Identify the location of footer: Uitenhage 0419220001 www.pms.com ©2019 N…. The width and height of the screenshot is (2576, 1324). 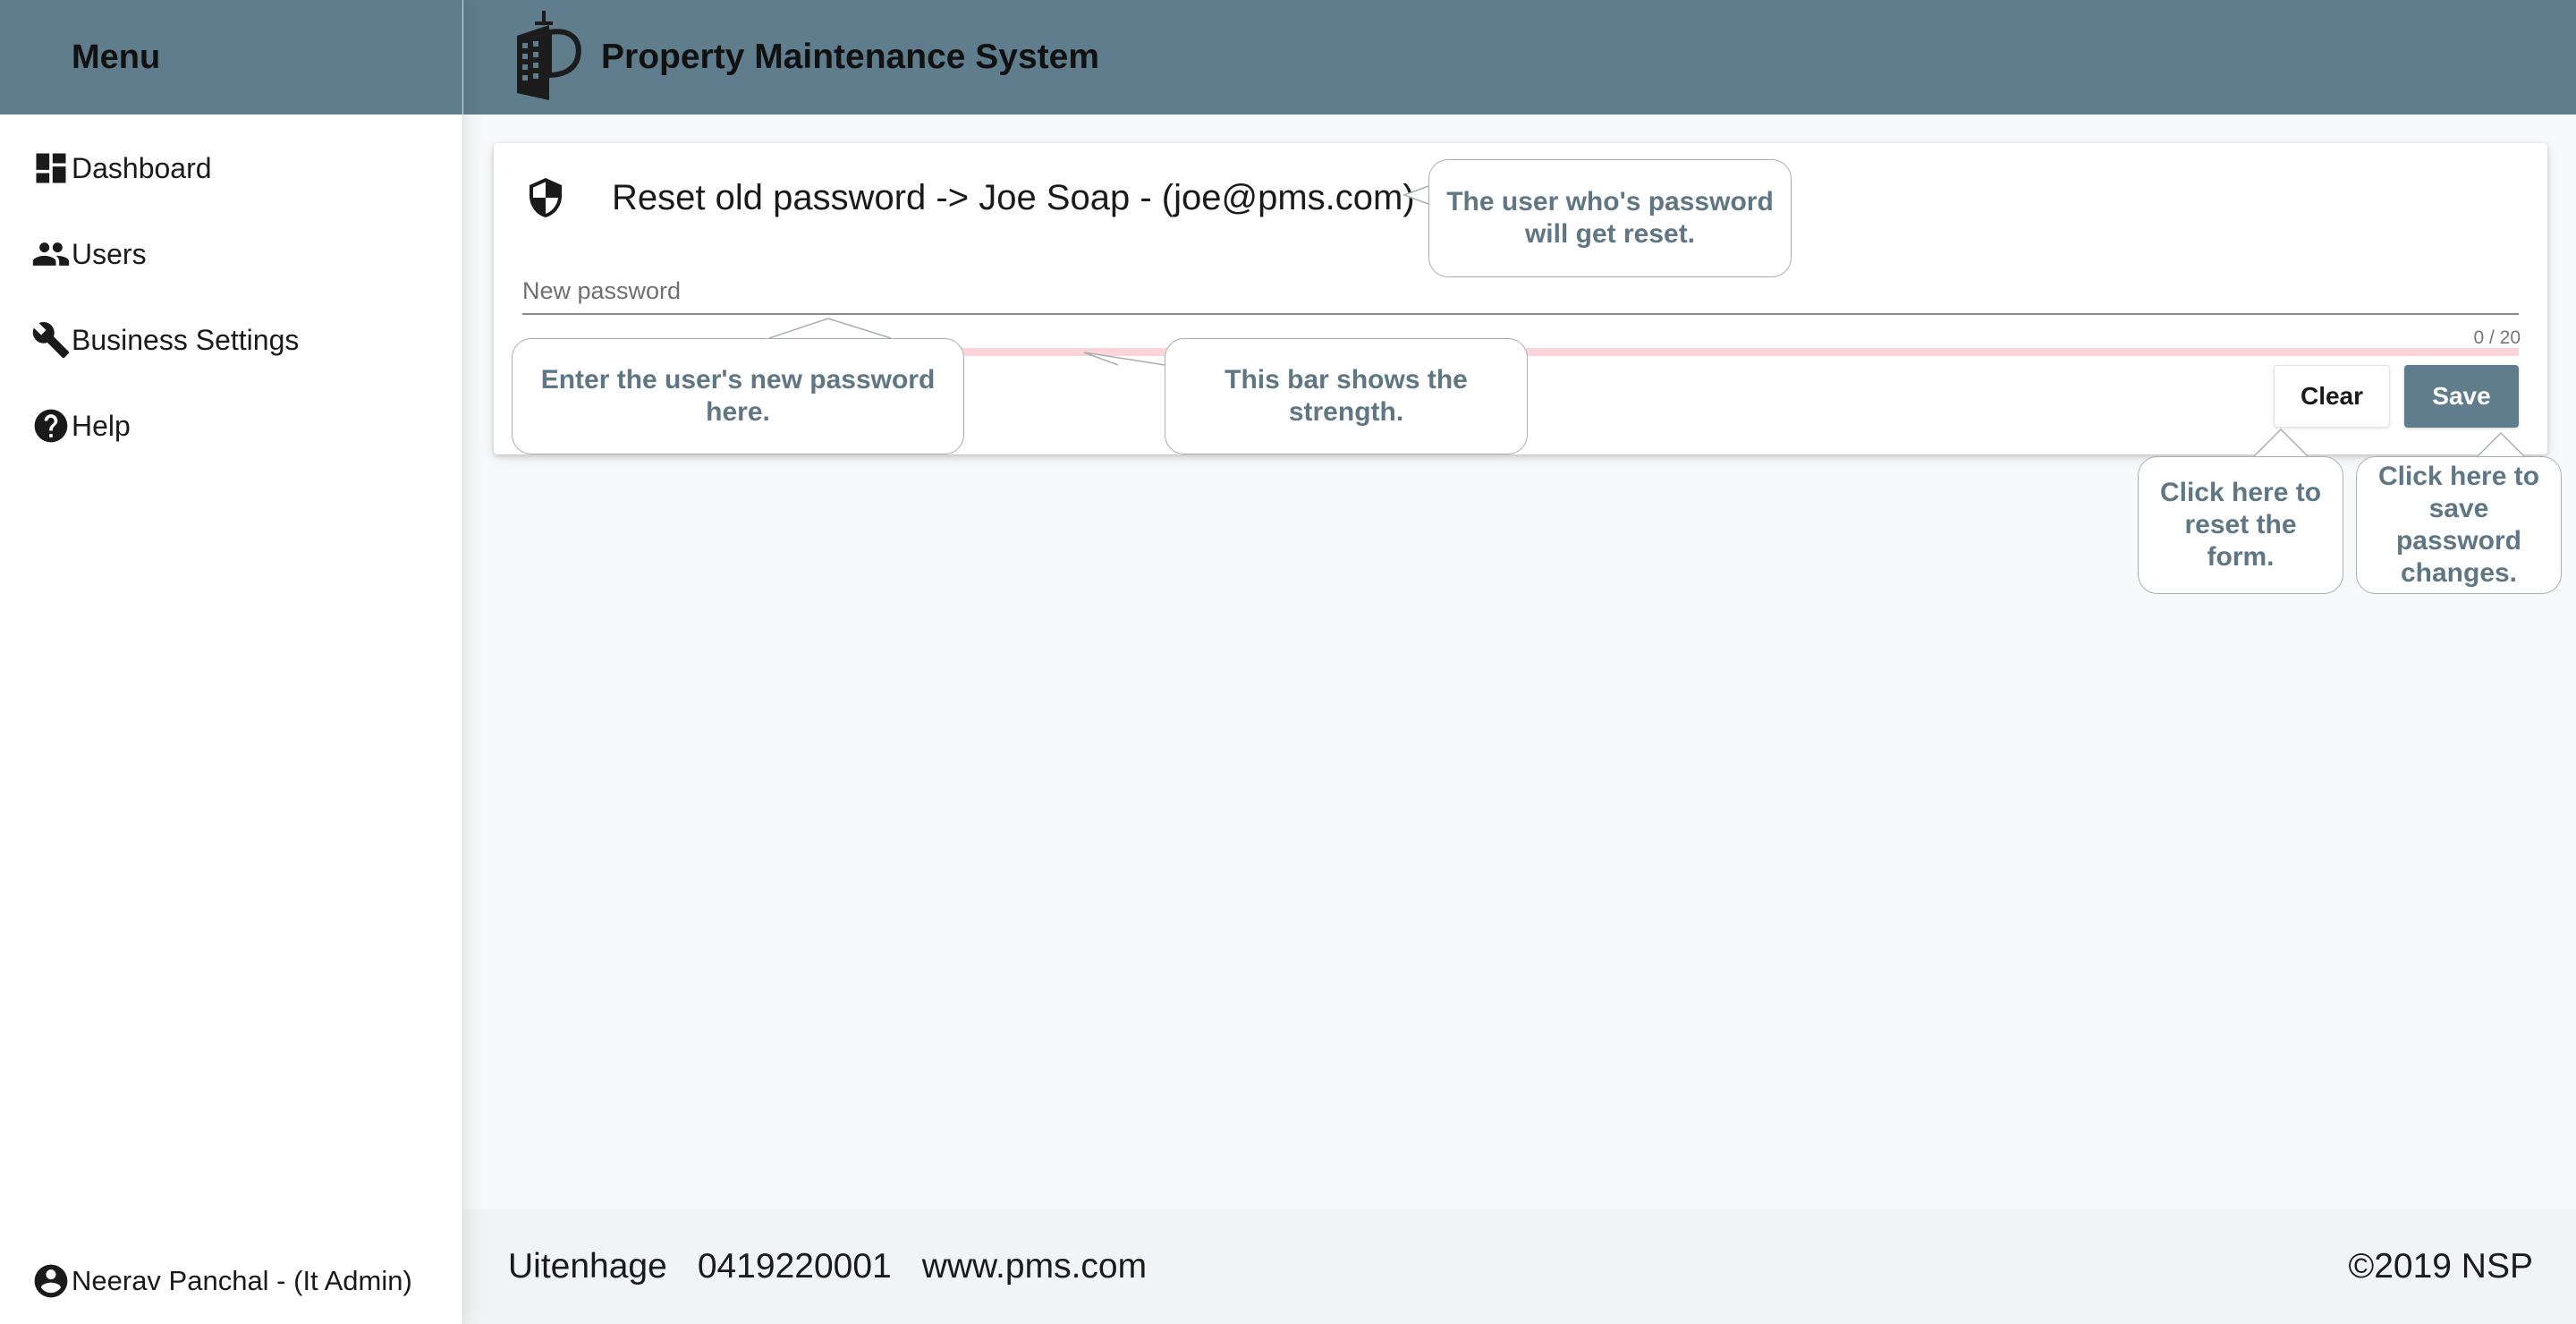
(1519, 1266).